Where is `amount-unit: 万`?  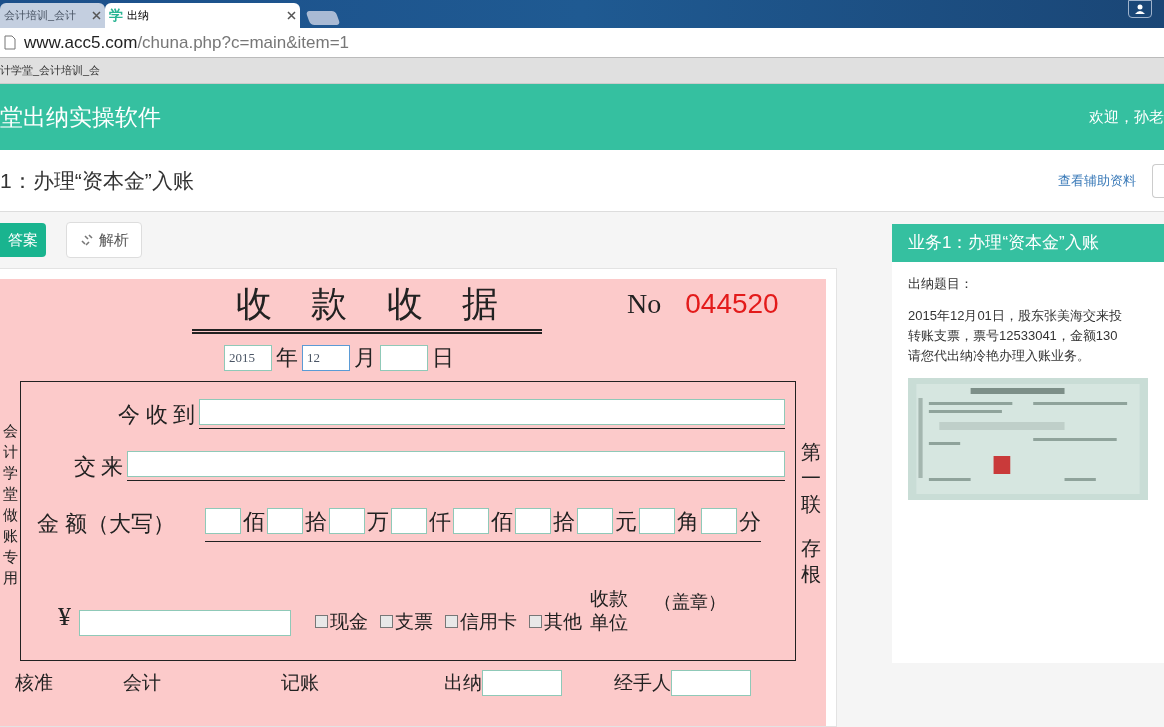
amount-unit: 万 is located at coordinates (378, 521).